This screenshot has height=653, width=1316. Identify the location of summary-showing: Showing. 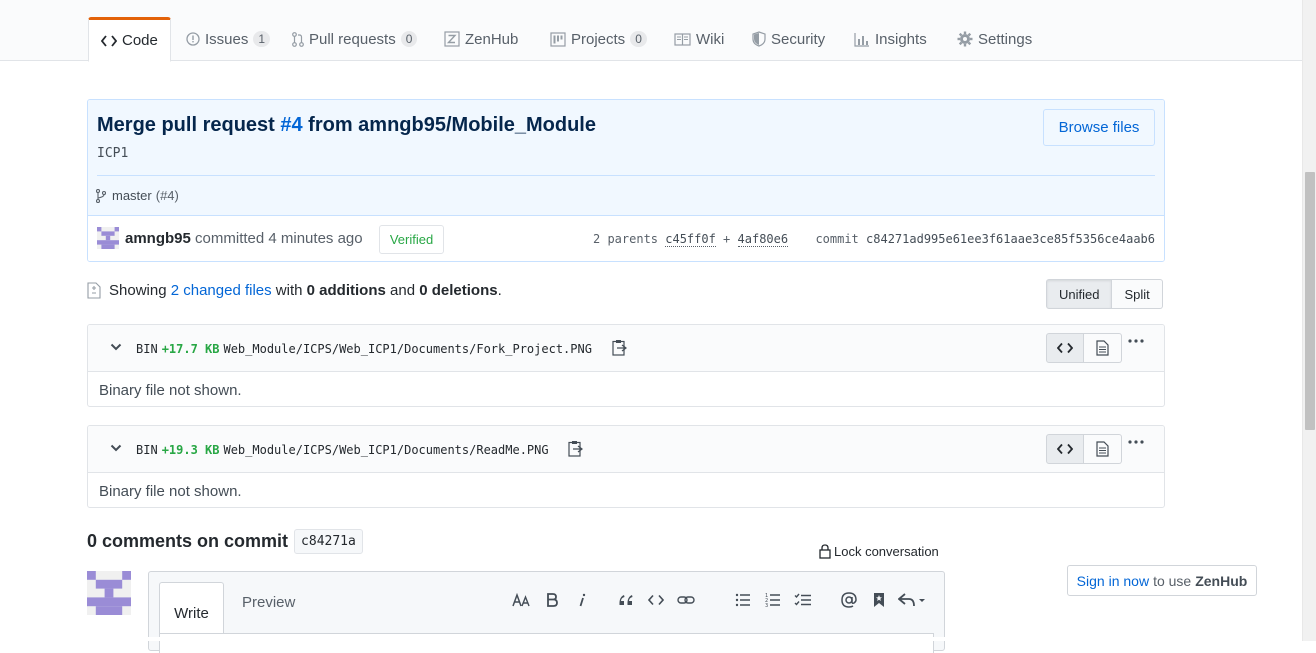
(138, 290).